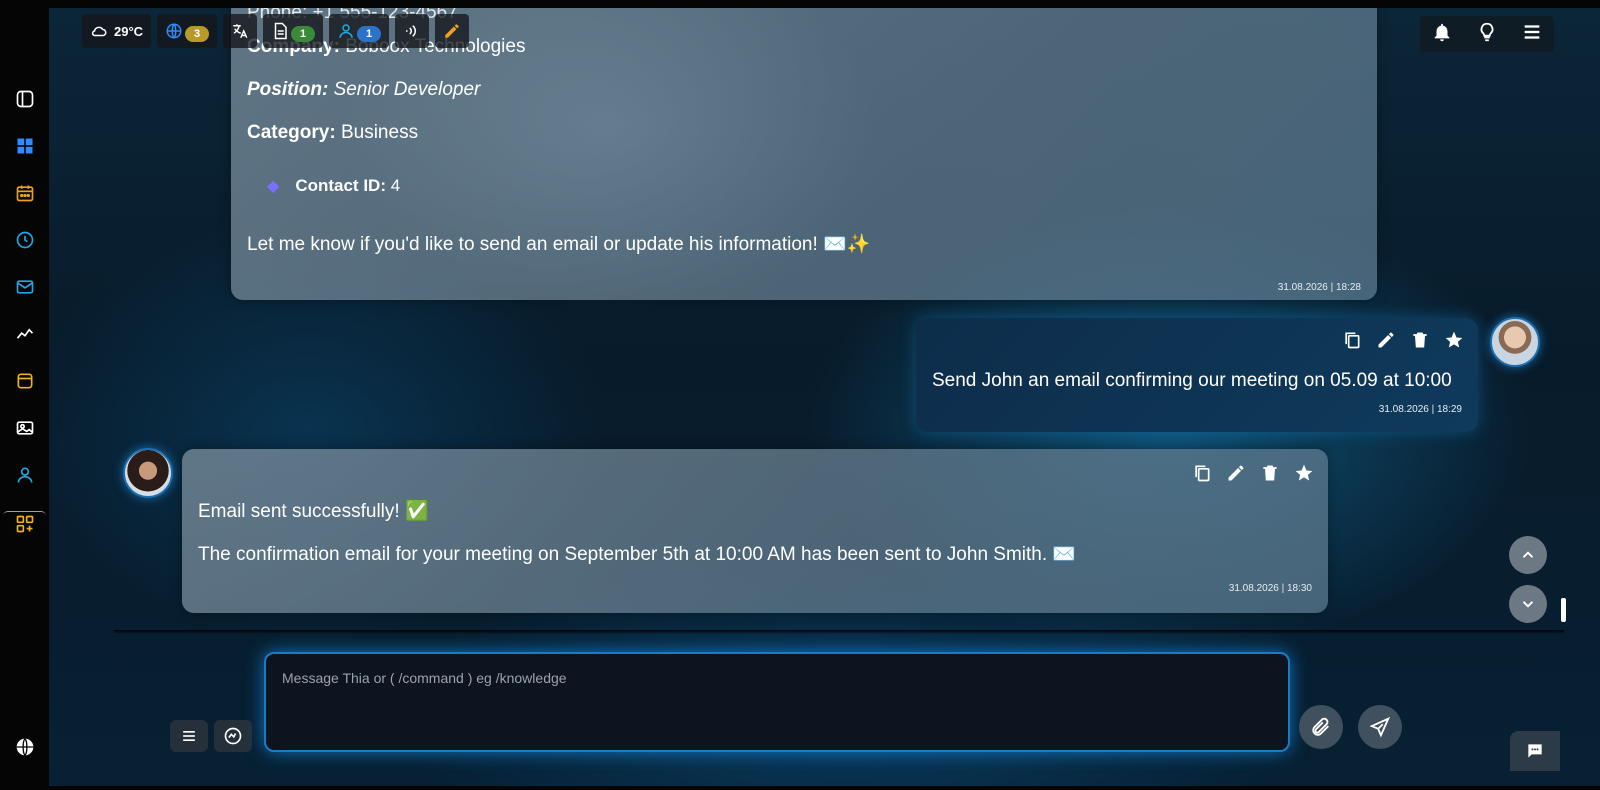  Describe the element at coordinates (334, 185) in the screenshot. I see `contact-id: ◆ Contact ID: 4` at that location.